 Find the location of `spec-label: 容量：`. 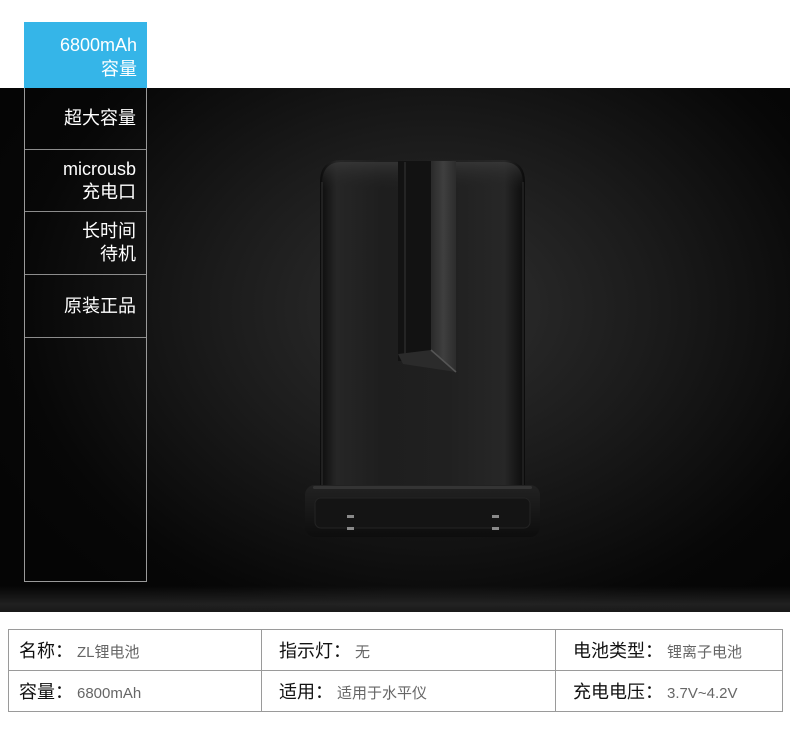

spec-label: 容量： is located at coordinates (46, 692).